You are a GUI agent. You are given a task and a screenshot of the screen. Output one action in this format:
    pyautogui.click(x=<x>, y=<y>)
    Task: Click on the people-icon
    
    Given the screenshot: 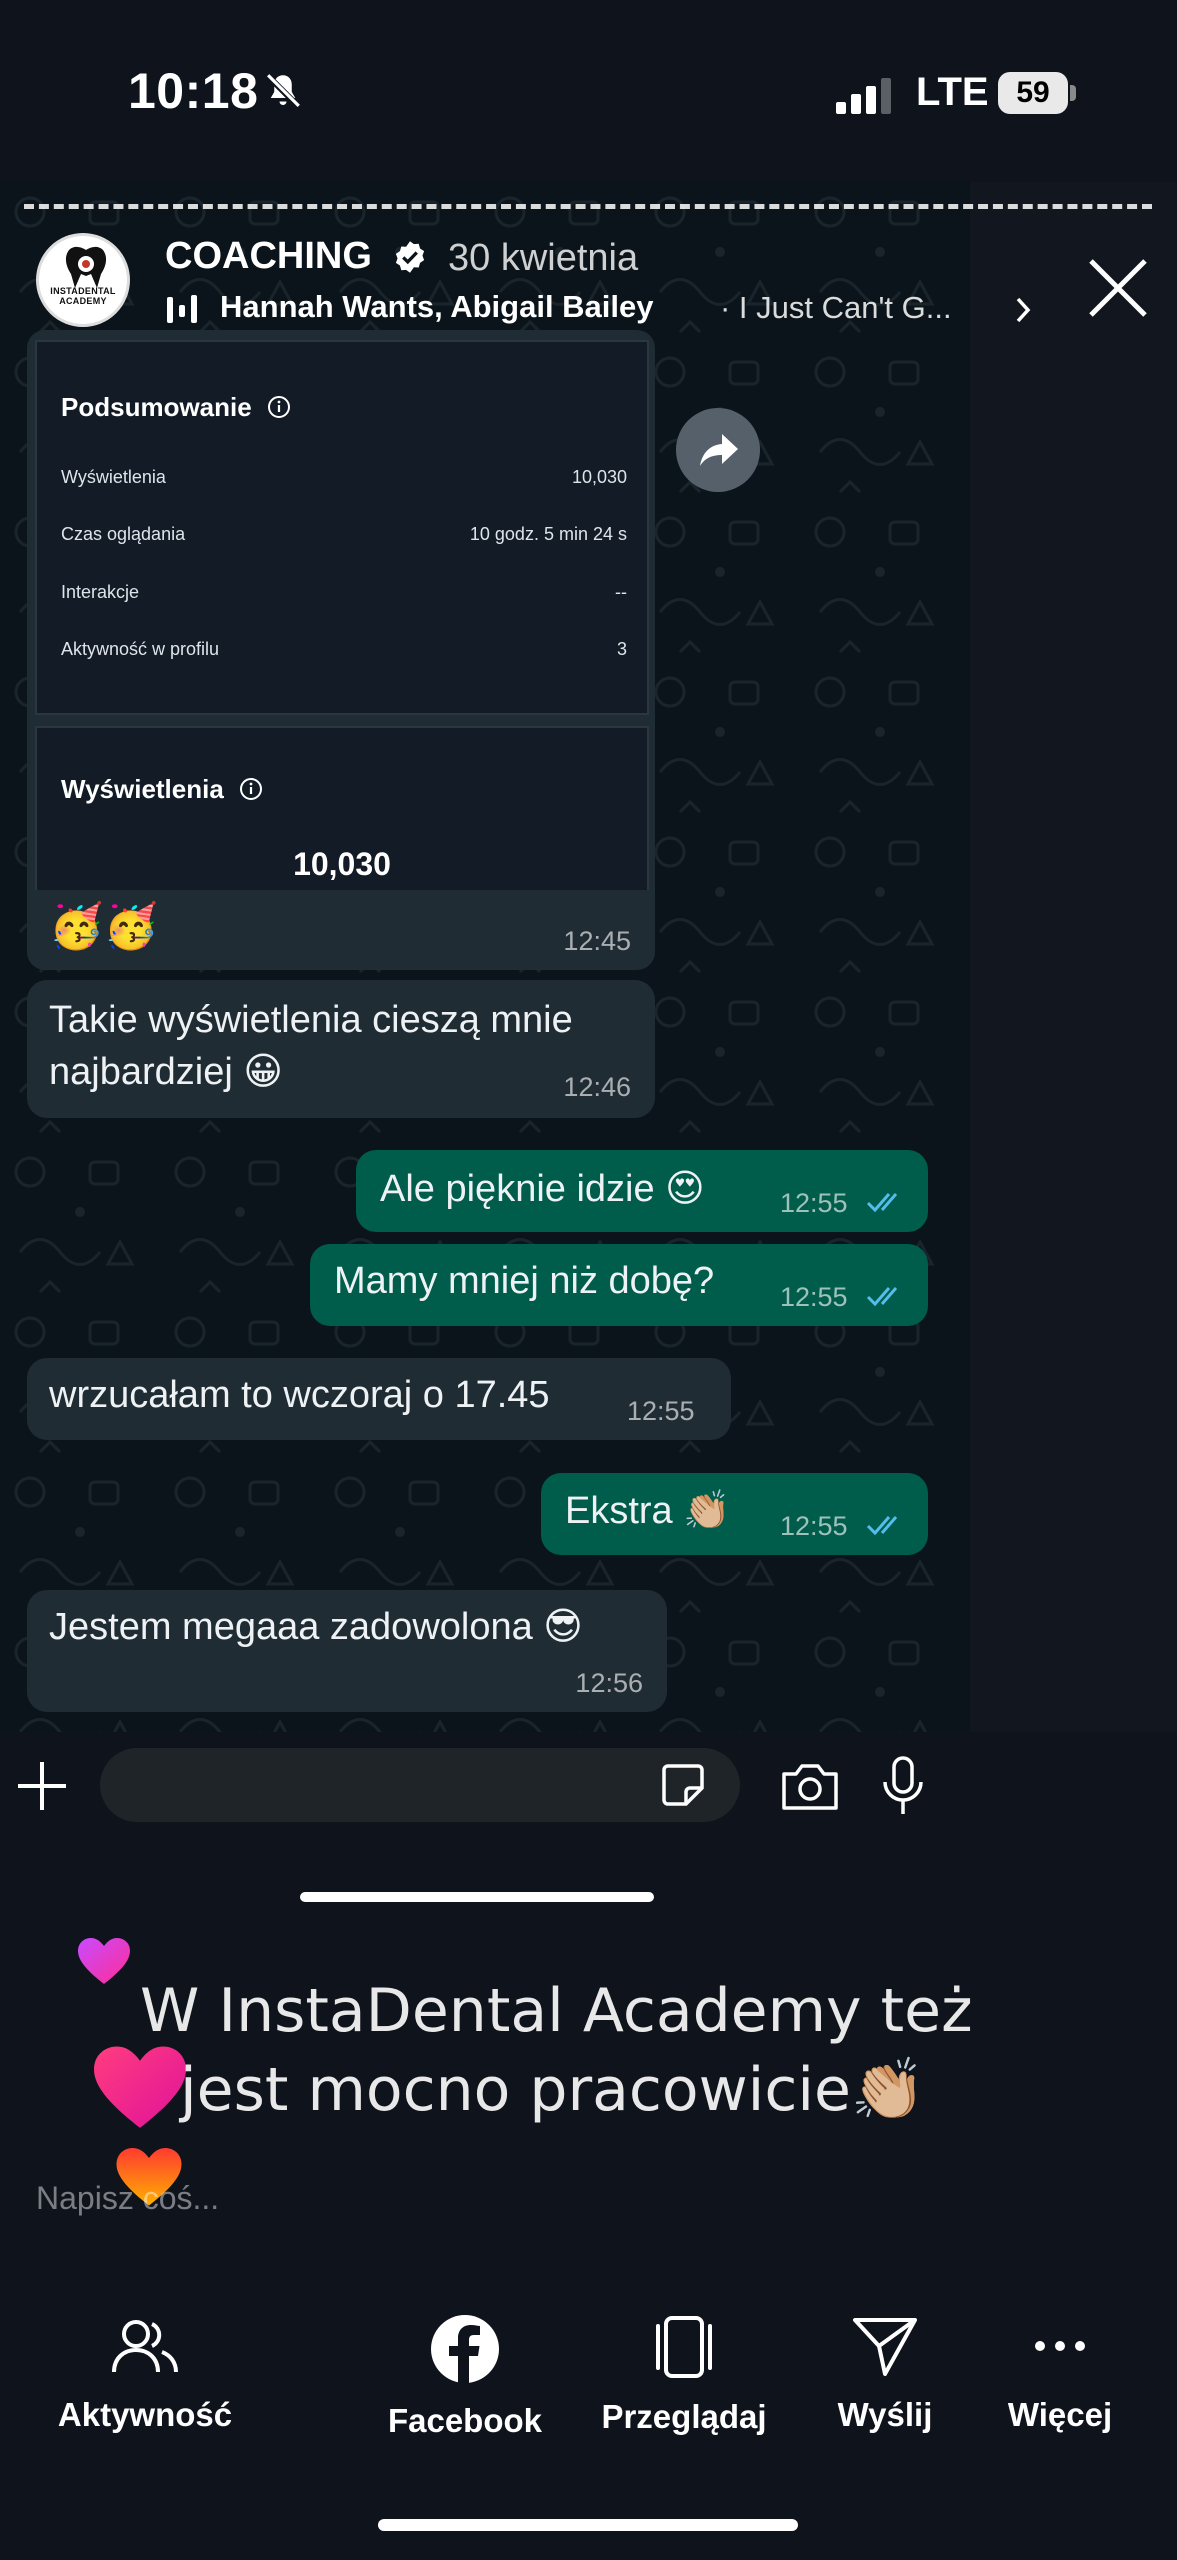 What is the action you would take?
    pyautogui.click(x=145, y=2346)
    